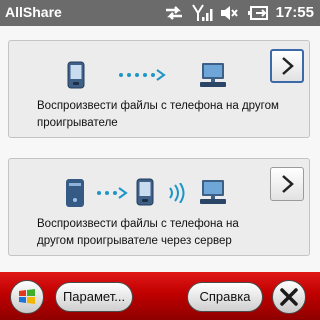 The width and height of the screenshot is (320, 320). What do you see at coordinates (33, 12) in the screenshot?
I see `app-title: AllShare` at bounding box center [33, 12].